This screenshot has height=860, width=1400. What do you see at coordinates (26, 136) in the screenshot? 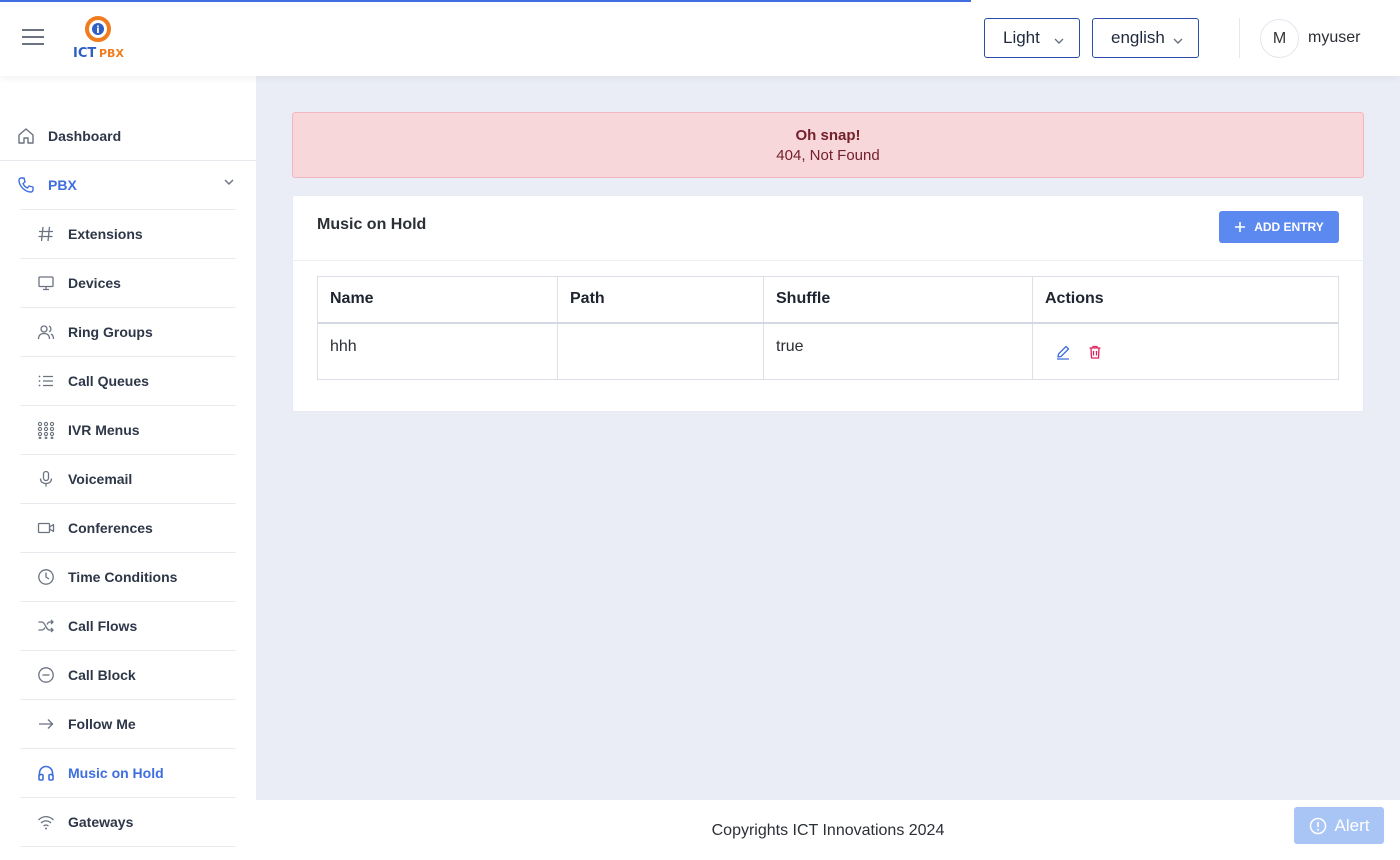
I see `home-icon` at bounding box center [26, 136].